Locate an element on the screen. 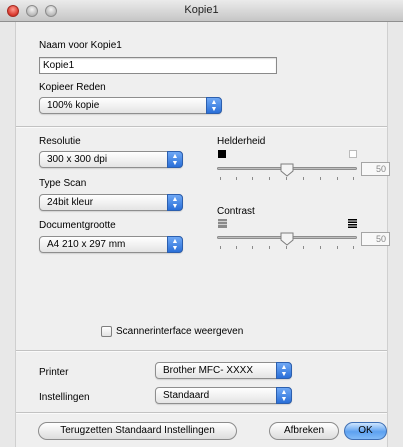 The height and width of the screenshot is (447, 403). window-title: Kopie1 is located at coordinates (201, 10).